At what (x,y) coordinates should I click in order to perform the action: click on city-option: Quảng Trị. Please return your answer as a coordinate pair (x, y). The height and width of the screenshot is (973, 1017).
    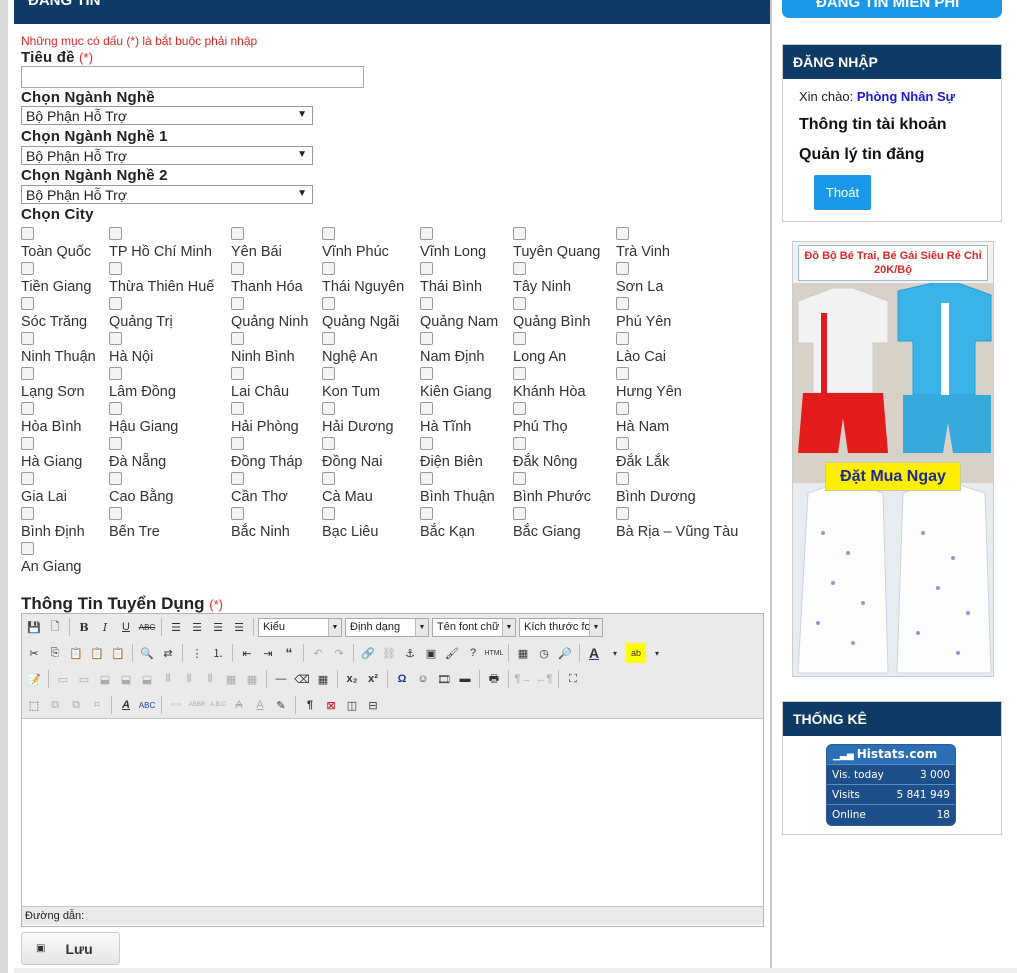
    Looking at the image, I should click on (141, 313).